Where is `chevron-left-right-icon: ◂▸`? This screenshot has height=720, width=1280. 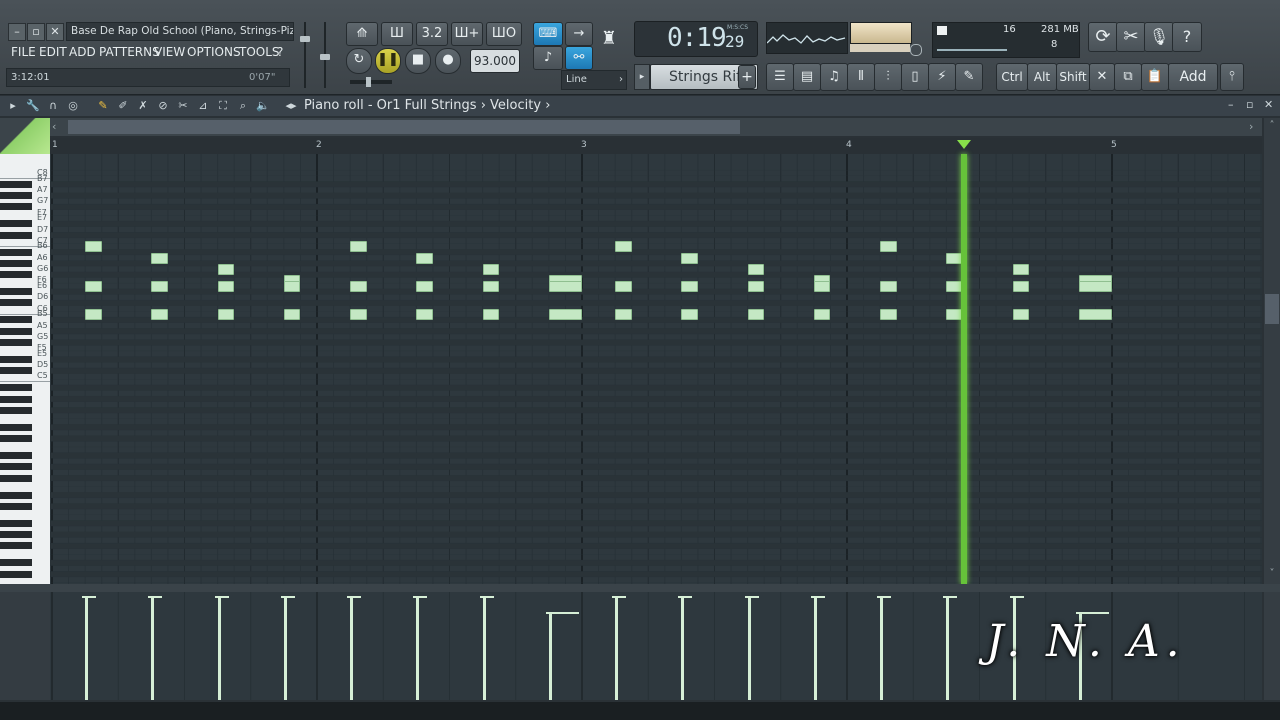 chevron-left-right-icon: ◂▸ is located at coordinates (291, 106).